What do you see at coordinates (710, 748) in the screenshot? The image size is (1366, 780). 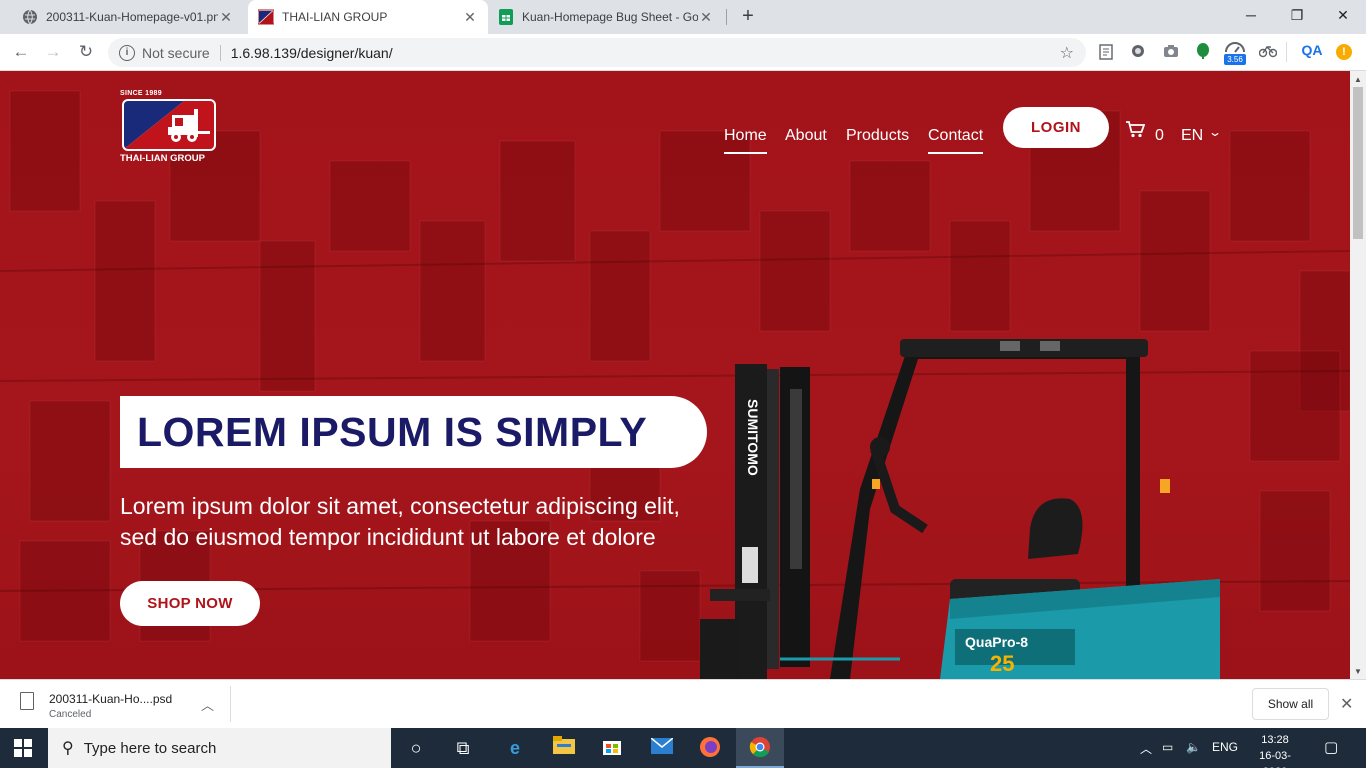 I see `firefox-icon` at bounding box center [710, 748].